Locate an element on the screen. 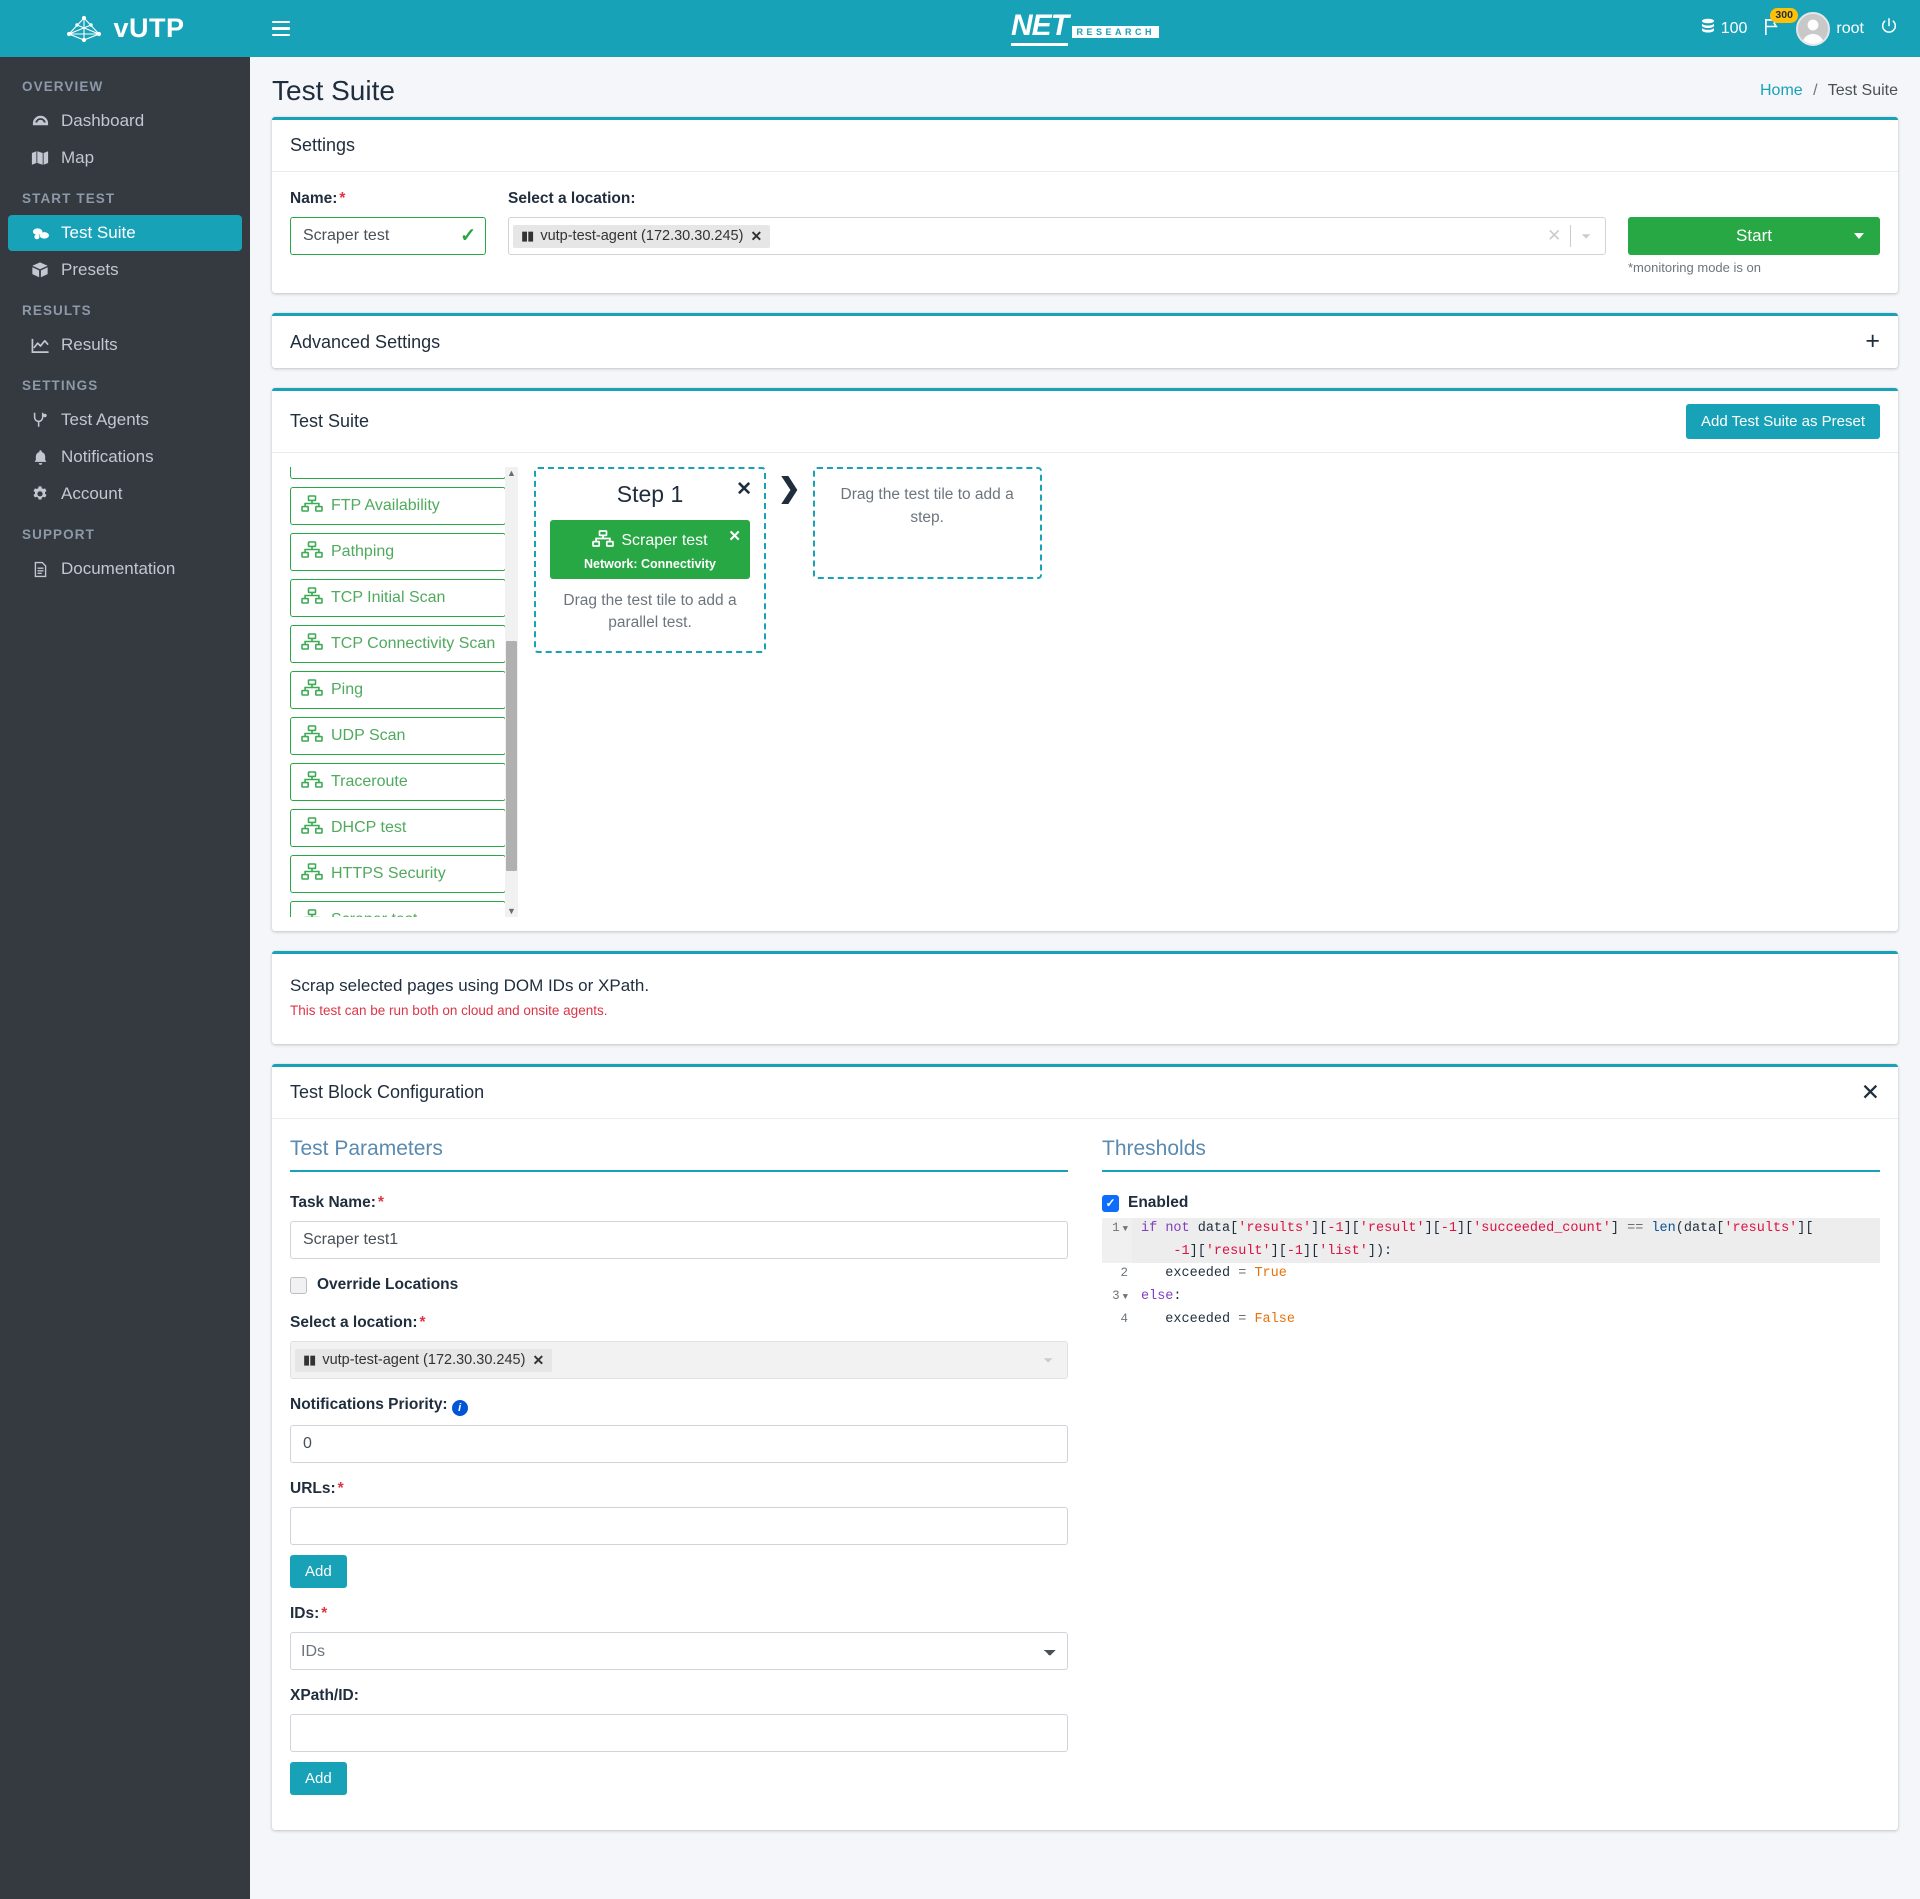 This screenshot has width=1920, height=1899. tile-list-scrollbar: ▲ ▼ is located at coordinates (511, 692).